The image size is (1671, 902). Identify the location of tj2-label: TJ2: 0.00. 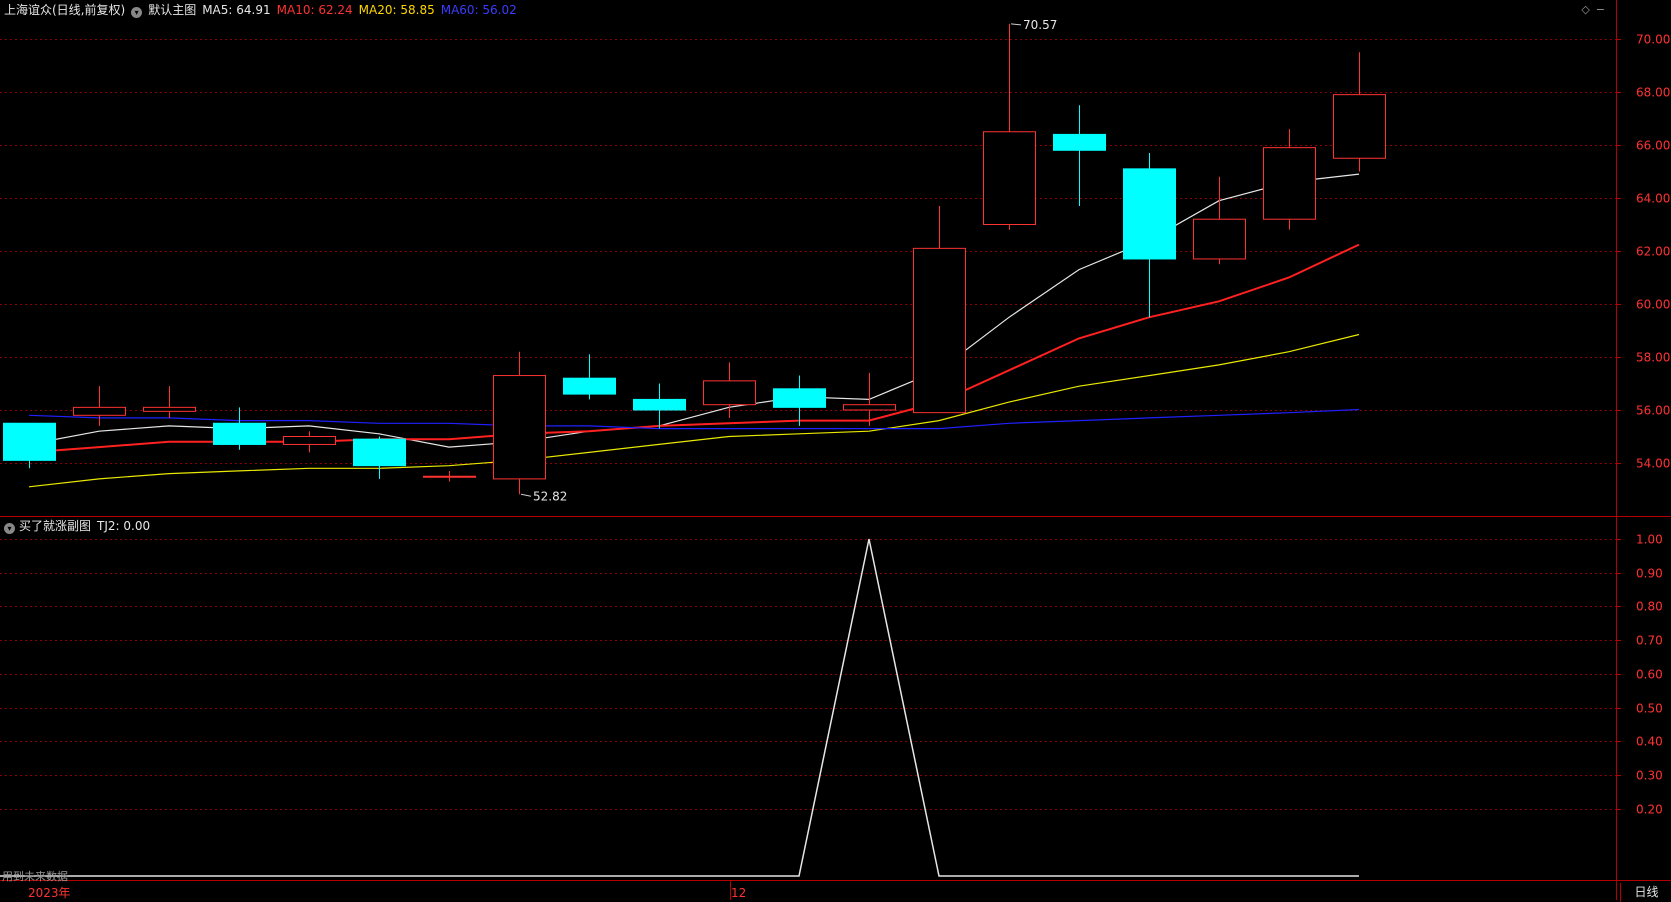
(124, 526).